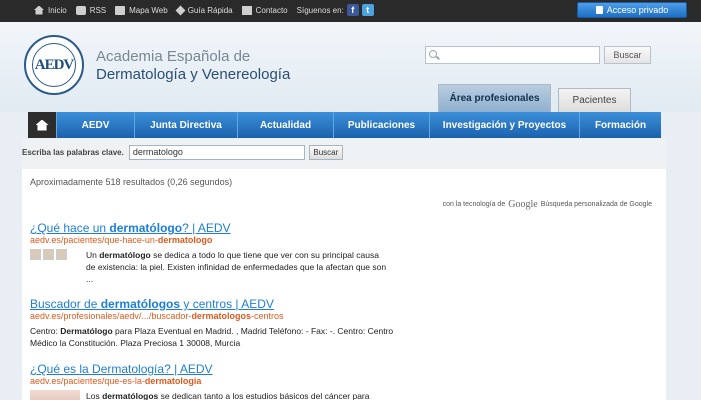 The image size is (701, 400). I want to click on rss-icon, so click(80, 10).